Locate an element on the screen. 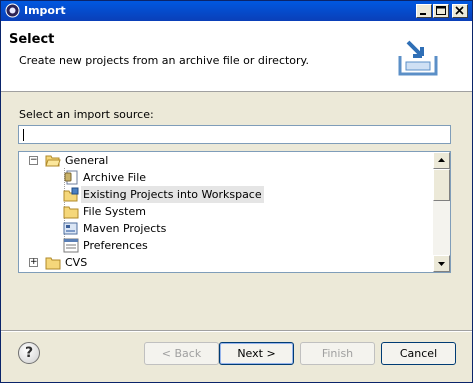 Image resolution: width=475 pixels, height=385 pixels. cancel-button: Cancel is located at coordinates (418, 353).